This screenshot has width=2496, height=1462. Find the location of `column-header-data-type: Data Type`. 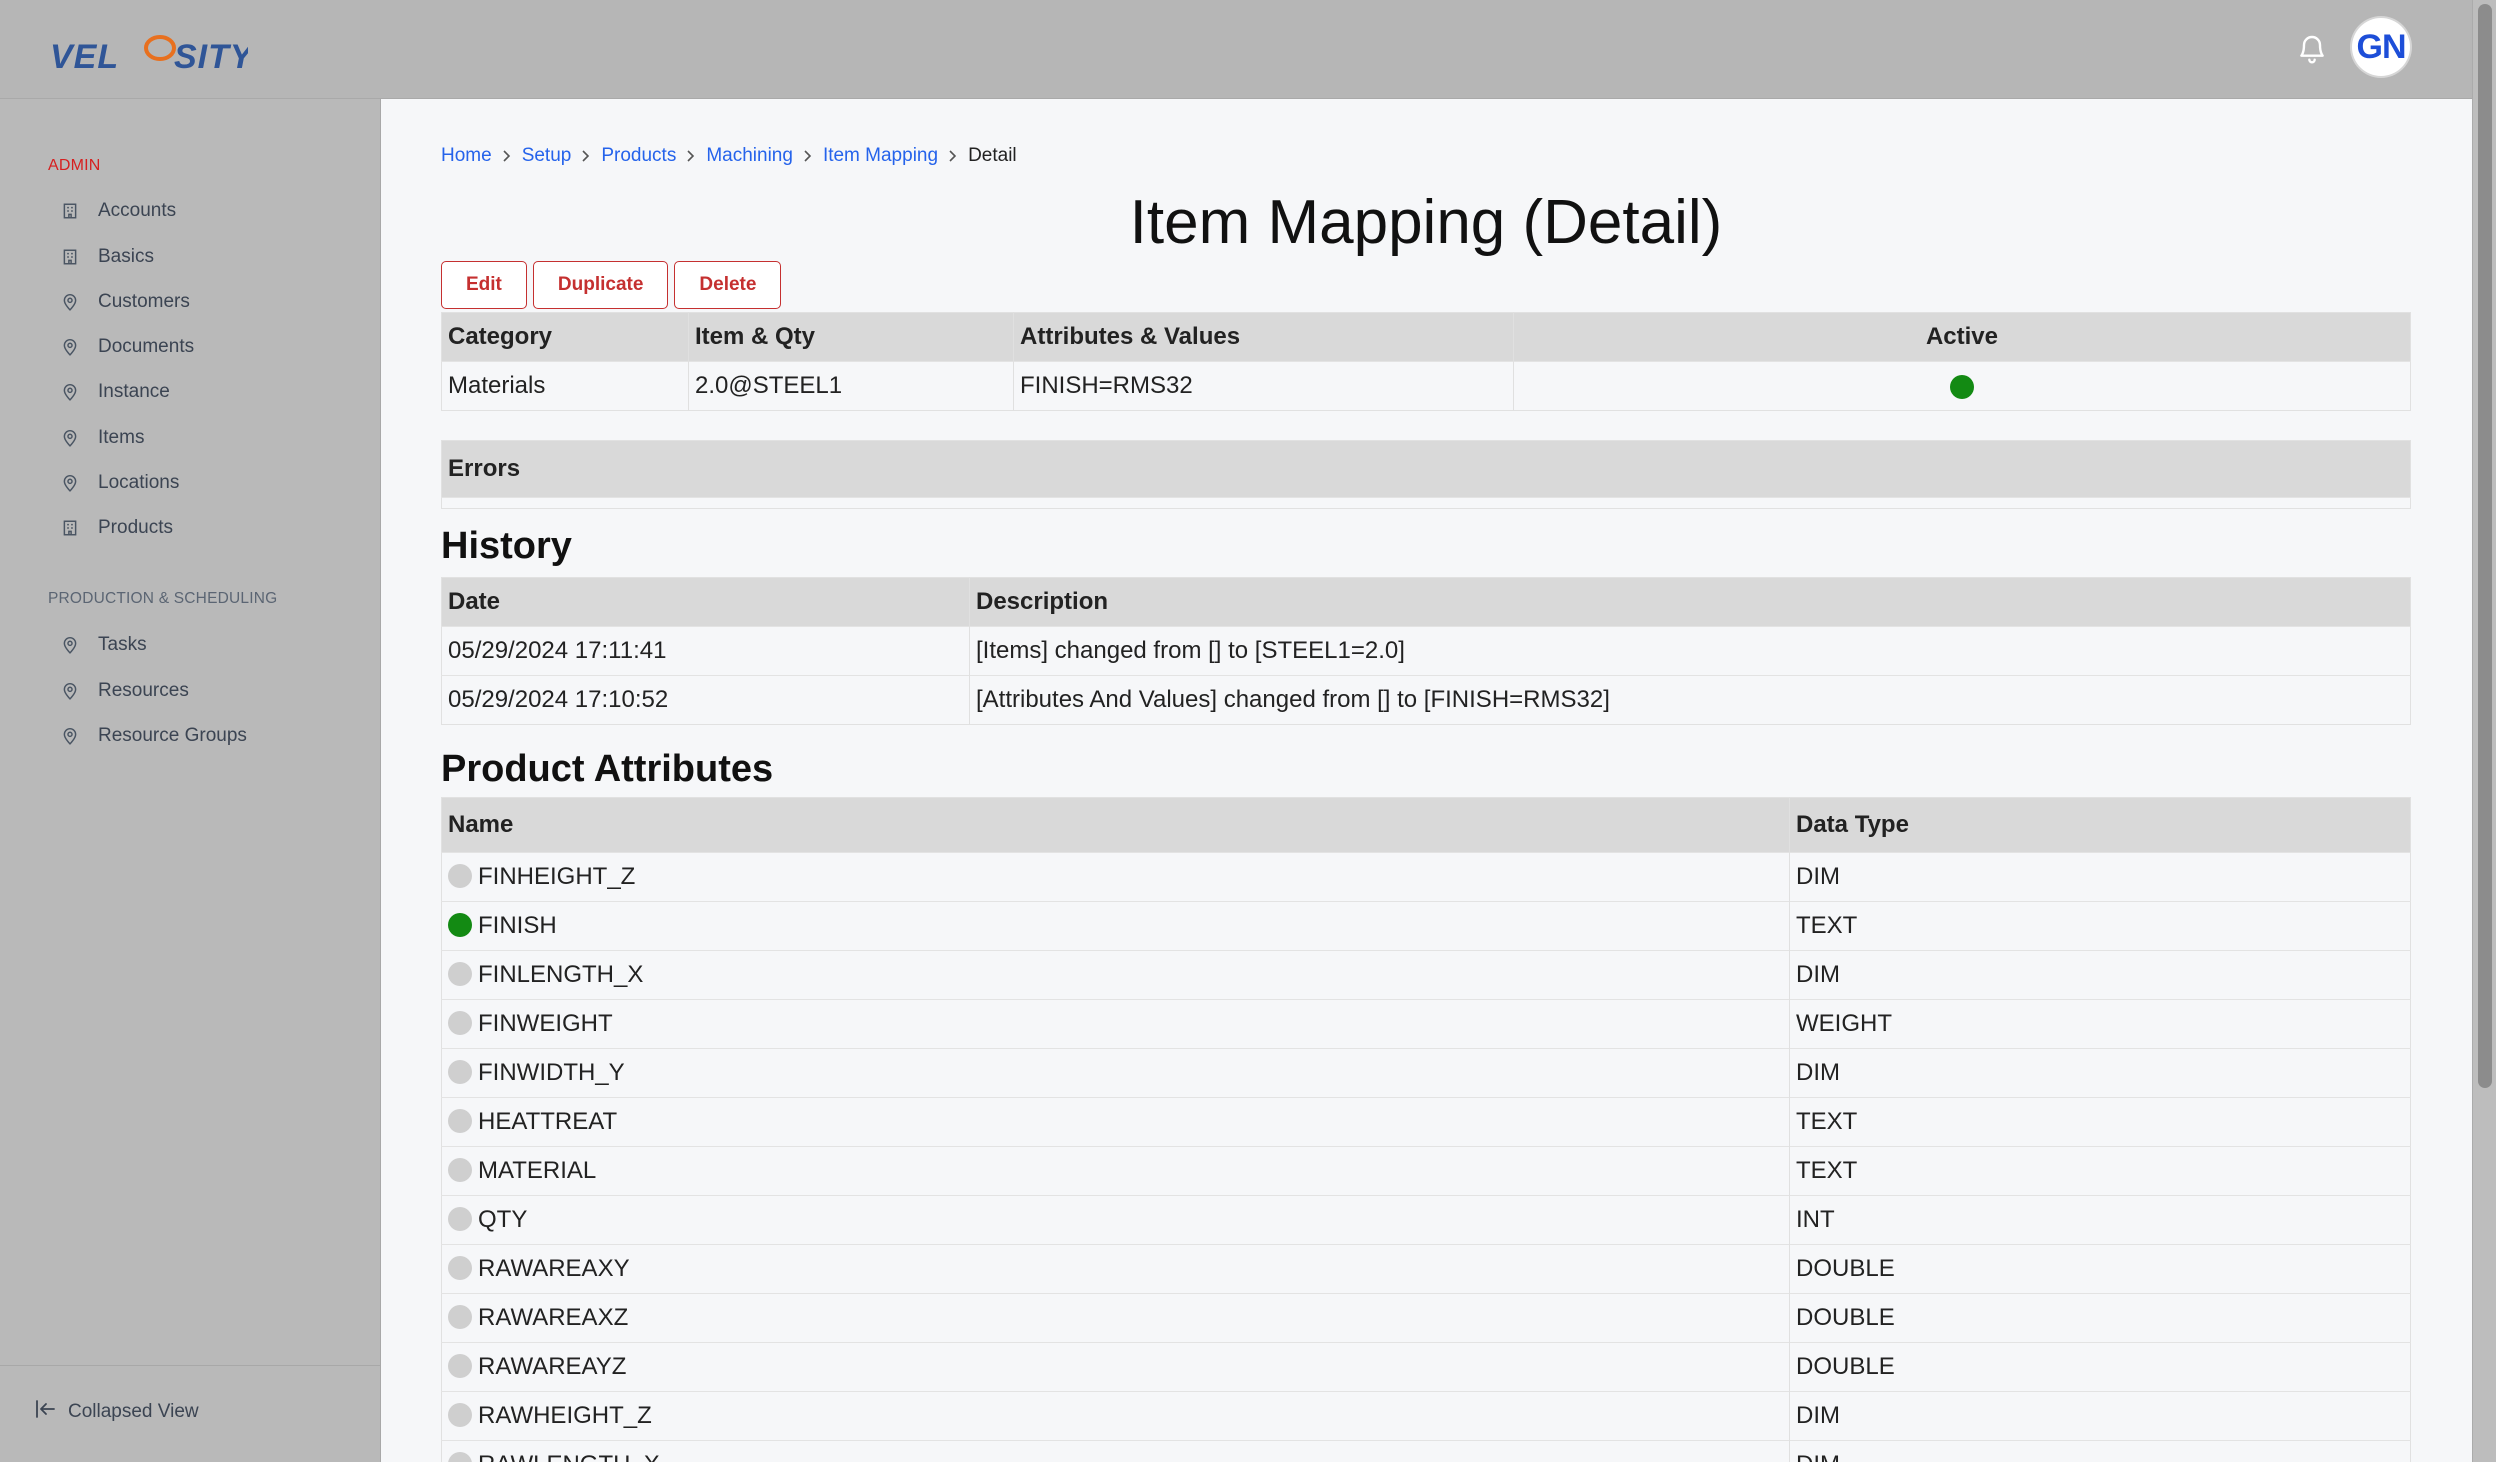

column-header-data-type: Data Type is located at coordinates (2100, 825).